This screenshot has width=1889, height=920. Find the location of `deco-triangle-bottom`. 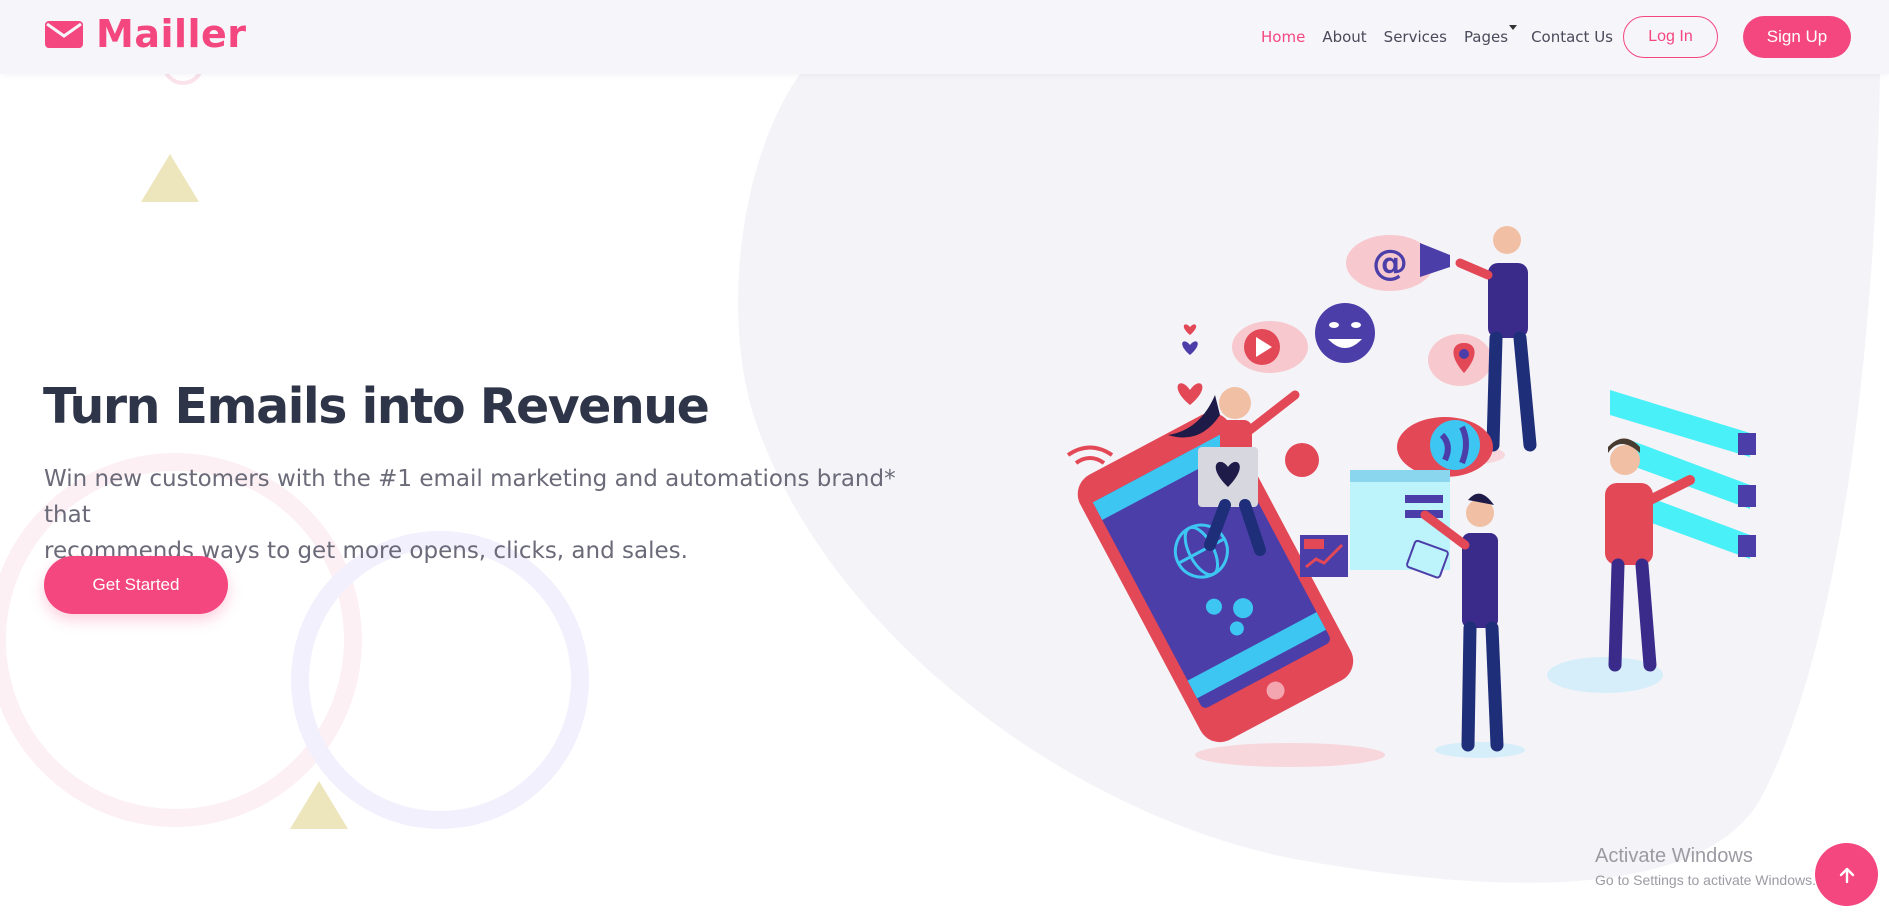

deco-triangle-bottom is located at coordinates (319, 805).